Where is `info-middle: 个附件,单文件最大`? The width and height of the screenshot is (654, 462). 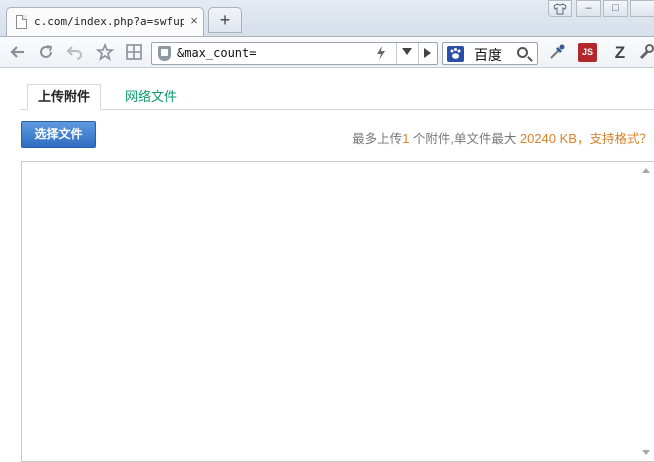 info-middle: 个附件,单文件最大 is located at coordinates (463, 139).